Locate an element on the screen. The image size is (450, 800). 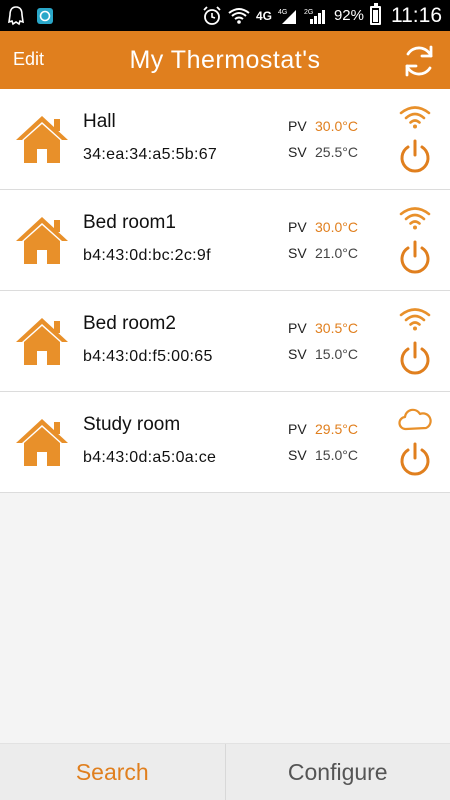
signal-icon-2: 2G is located at coordinates (314, 16).